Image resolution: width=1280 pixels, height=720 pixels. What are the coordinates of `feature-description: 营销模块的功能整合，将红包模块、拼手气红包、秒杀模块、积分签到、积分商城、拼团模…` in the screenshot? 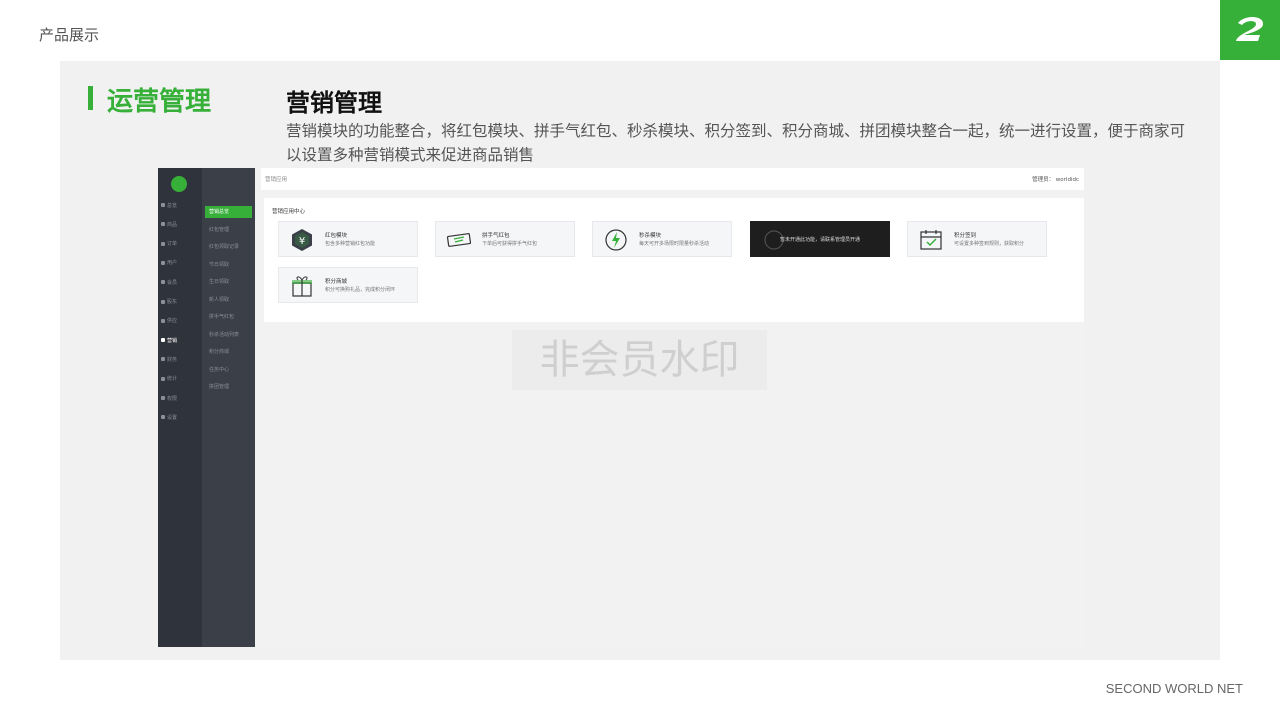 It's located at (736, 143).